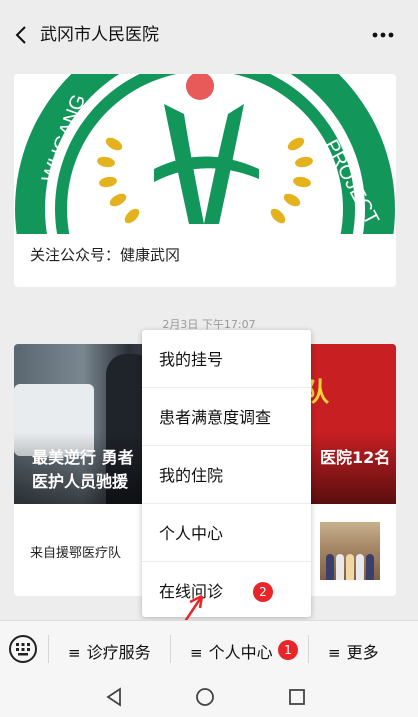 The image size is (418, 717). What do you see at coordinates (226, 417) in the screenshot?
I see `submenu-item-satisfaction-survey: 患者满意度调查` at bounding box center [226, 417].